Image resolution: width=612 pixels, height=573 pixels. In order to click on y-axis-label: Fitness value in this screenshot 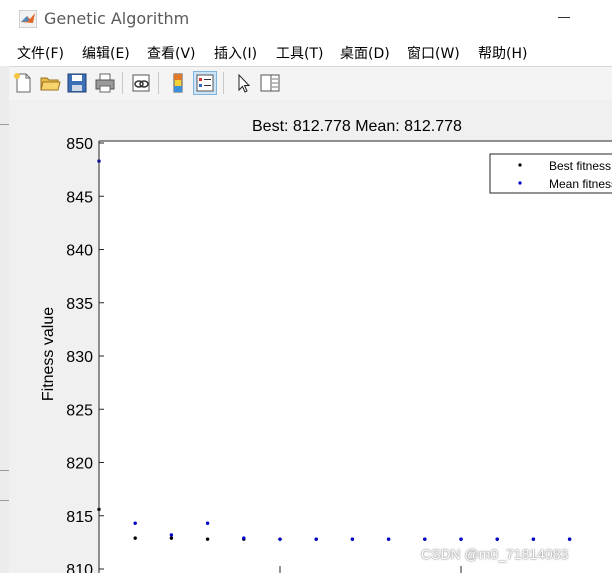, I will do `click(48, 354)`.